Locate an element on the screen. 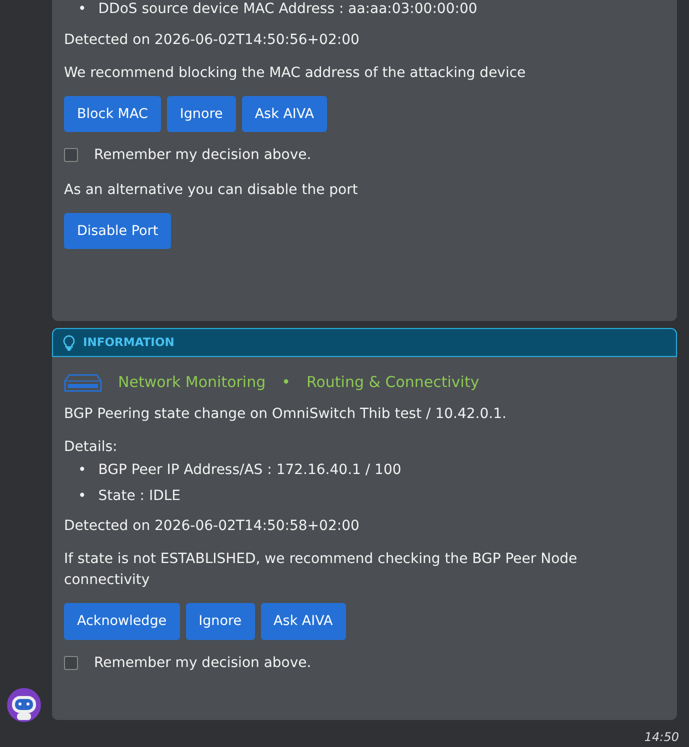  details-label: Details: is located at coordinates (91, 447).